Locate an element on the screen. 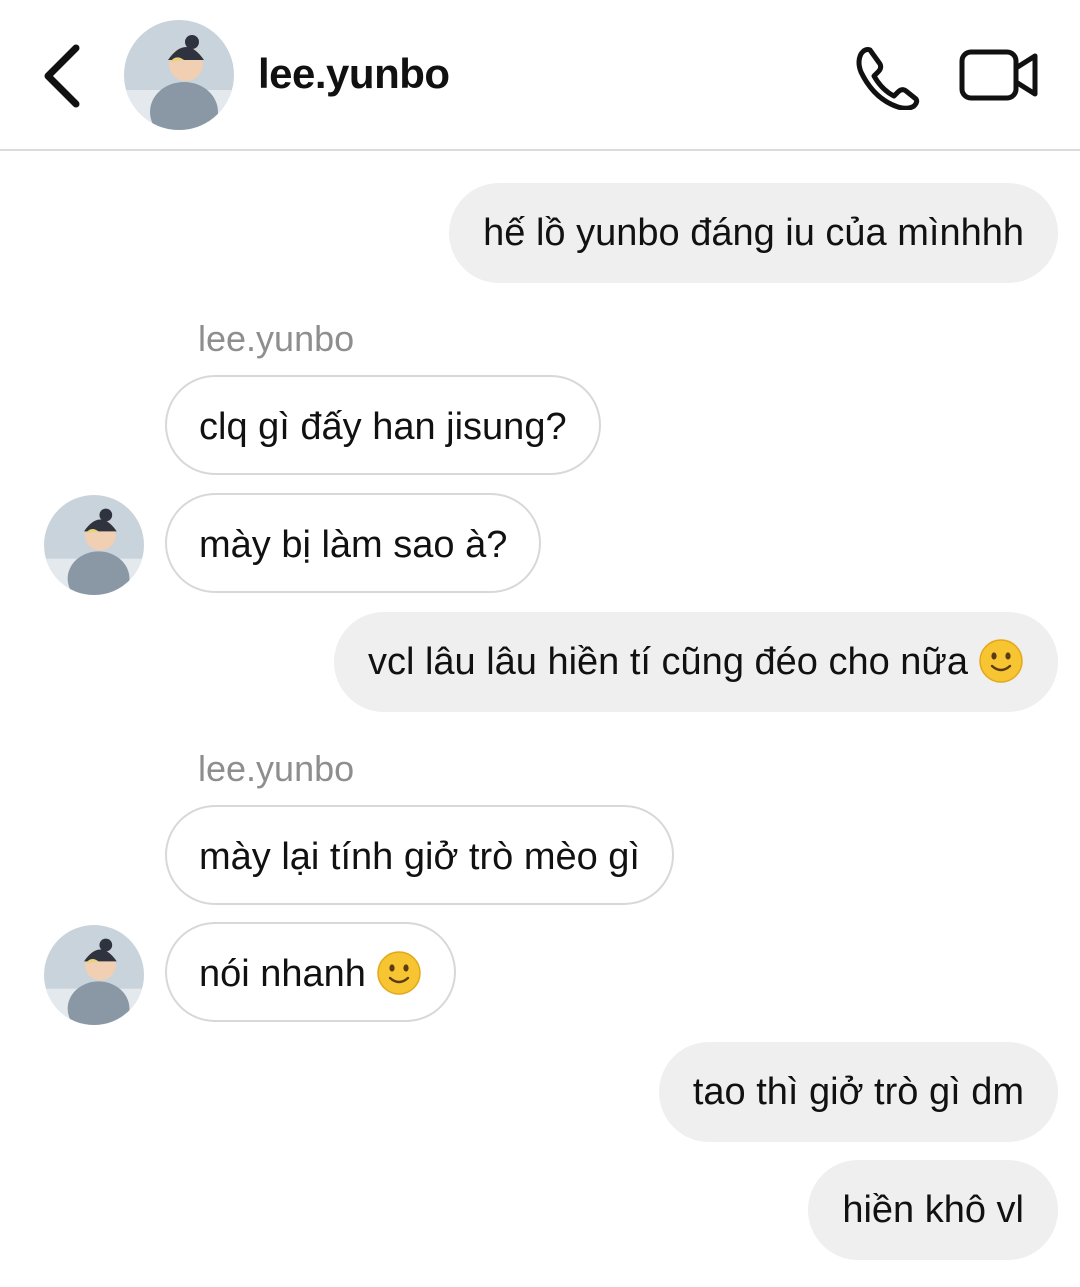  message-text: nói nhanh is located at coordinates (282, 974).